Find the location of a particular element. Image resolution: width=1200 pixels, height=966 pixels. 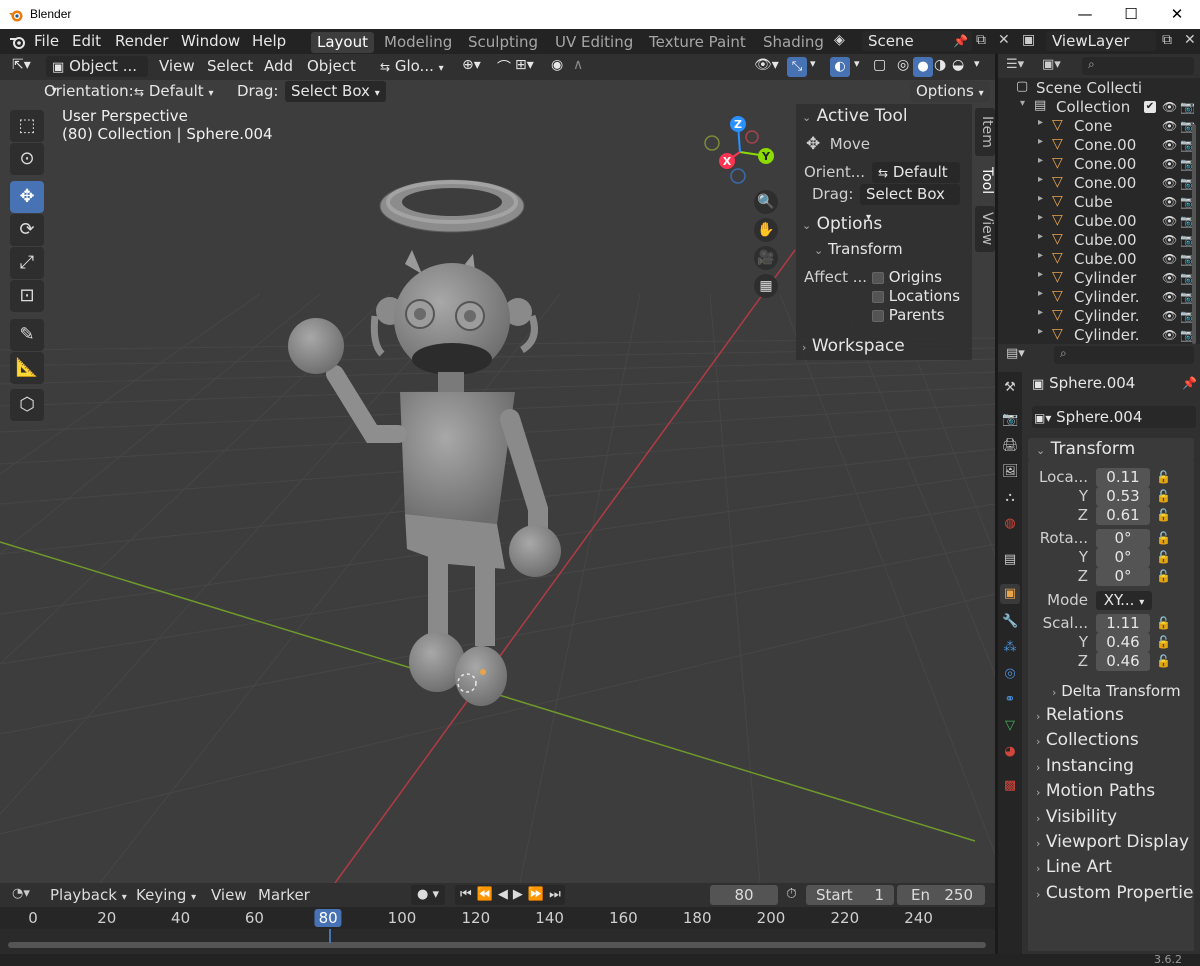

transform-subsection-header: ⌄ Transform is located at coordinates (858, 249).